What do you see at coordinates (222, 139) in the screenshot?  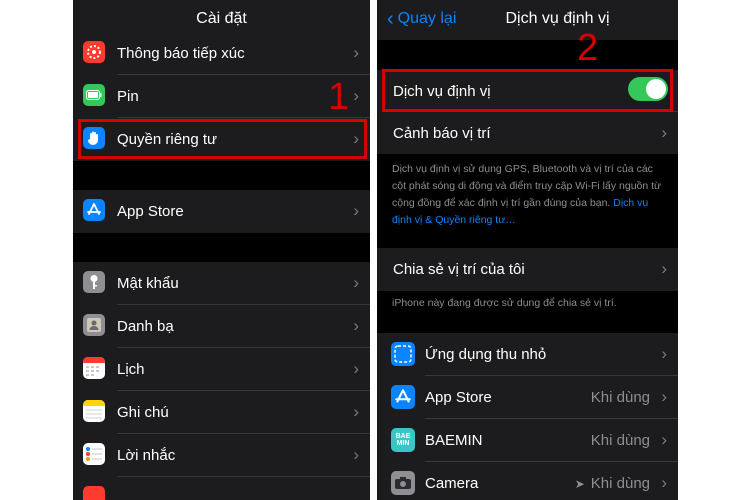 I see `highlight-privacy` at bounding box center [222, 139].